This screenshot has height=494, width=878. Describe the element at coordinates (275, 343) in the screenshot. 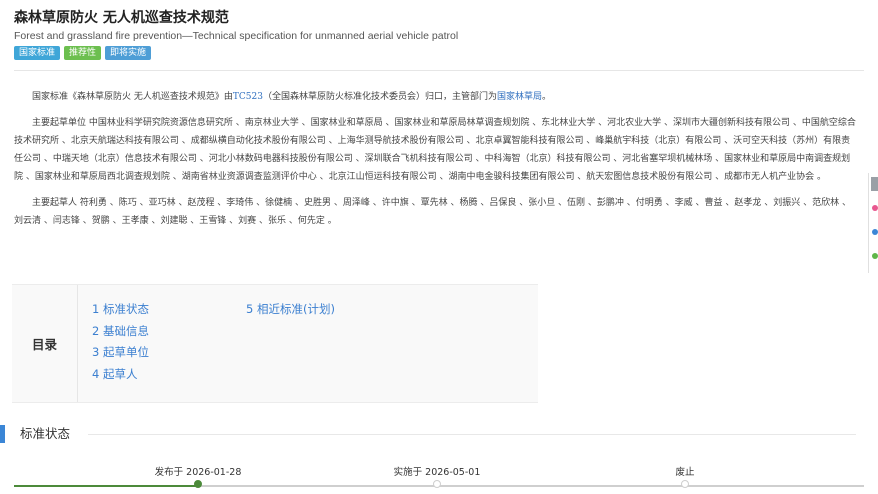

I see `table-of-contents: 目录 1 标准状态 2 基础信息 3 起草单位 4 起草人 5 相近标准(计划)` at that location.